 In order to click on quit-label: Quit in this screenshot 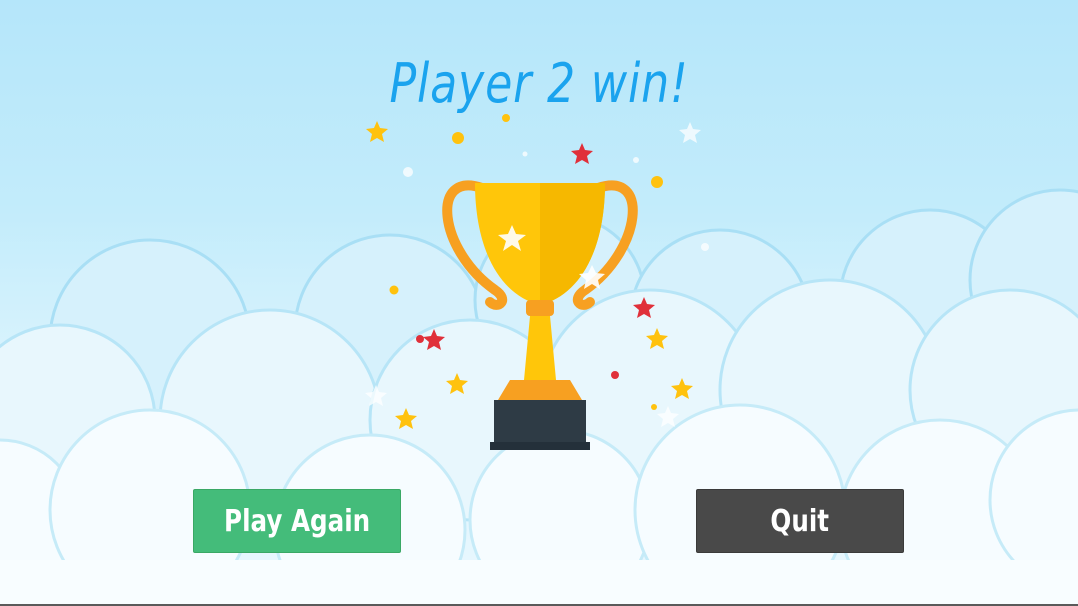, I will do `click(800, 521)`.